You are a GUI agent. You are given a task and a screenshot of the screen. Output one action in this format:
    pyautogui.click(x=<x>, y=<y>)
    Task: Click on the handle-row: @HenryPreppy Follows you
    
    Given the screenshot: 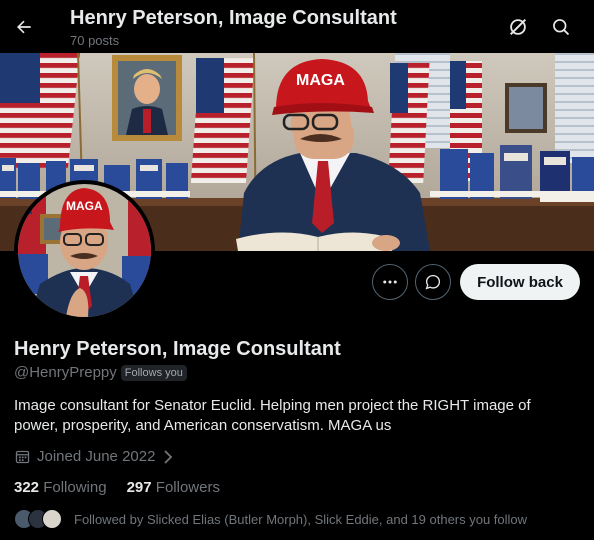 What is the action you would take?
    pyautogui.click(x=100, y=372)
    